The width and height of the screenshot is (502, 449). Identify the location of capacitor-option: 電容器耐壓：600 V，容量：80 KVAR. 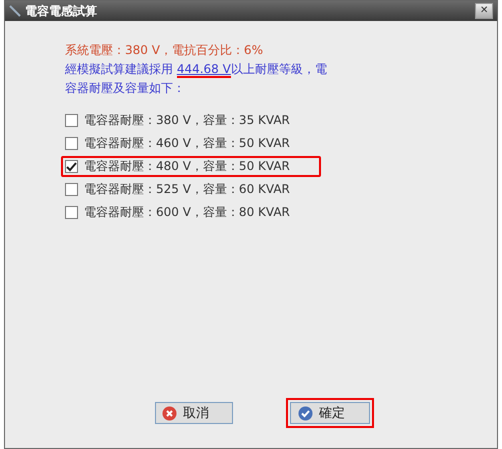
(191, 212).